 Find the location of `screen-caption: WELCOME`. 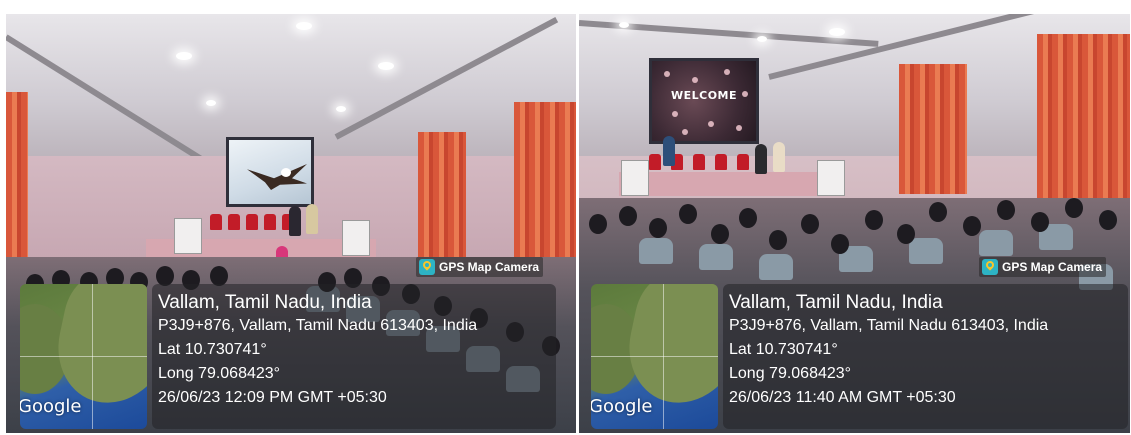

screen-caption: WELCOME is located at coordinates (704, 95).